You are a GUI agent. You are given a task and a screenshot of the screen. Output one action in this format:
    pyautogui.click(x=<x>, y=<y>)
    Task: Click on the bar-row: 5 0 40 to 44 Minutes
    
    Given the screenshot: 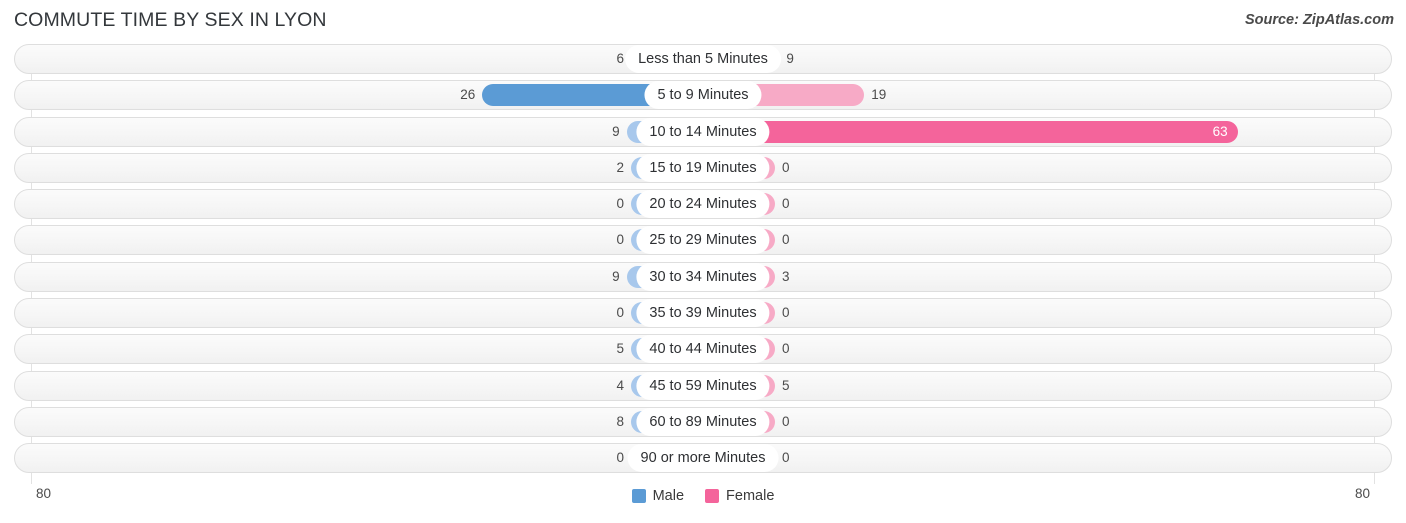 What is the action you would take?
    pyautogui.click(x=703, y=349)
    